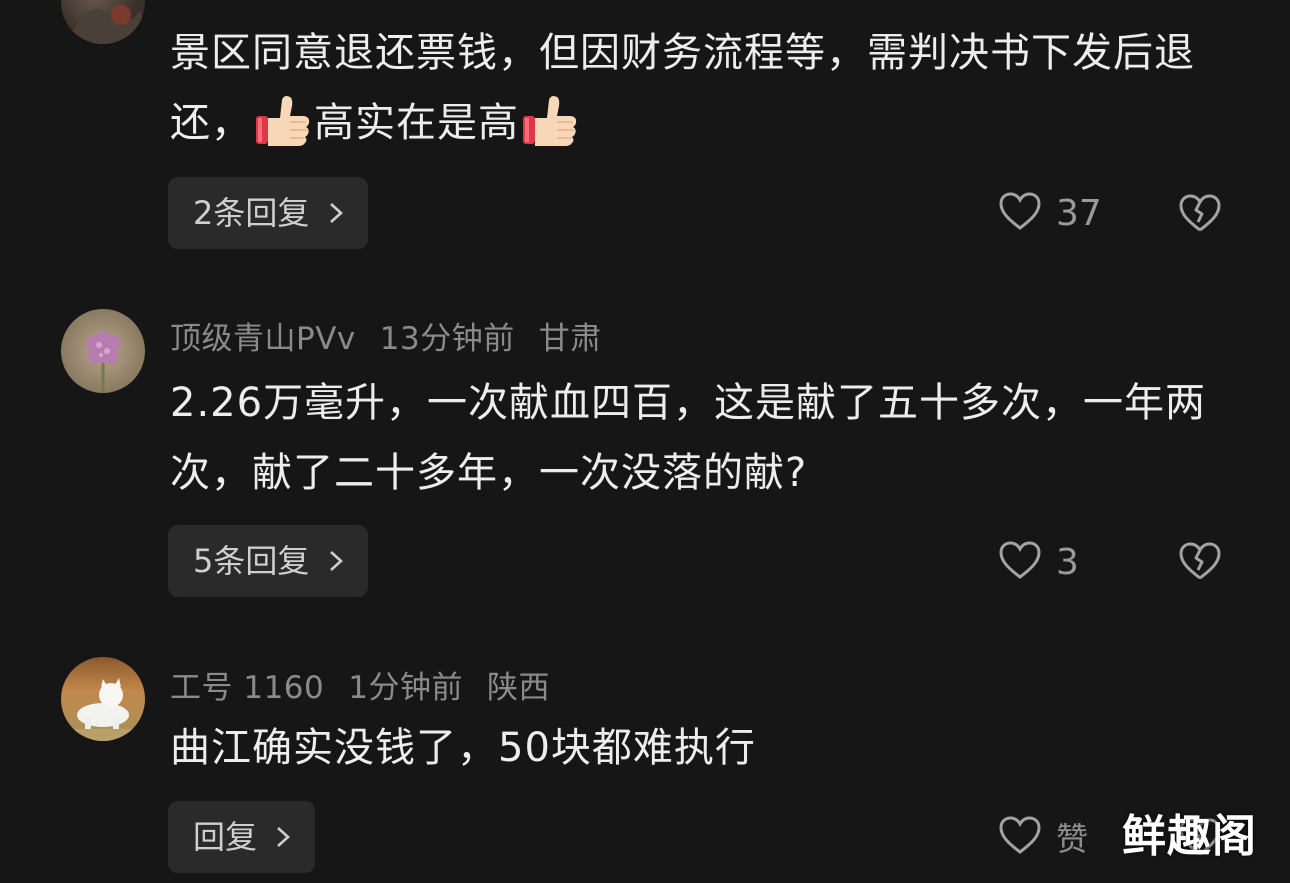  I want to click on comment-text: 曲江确实没钱了，50块都难执行, so click(463, 748).